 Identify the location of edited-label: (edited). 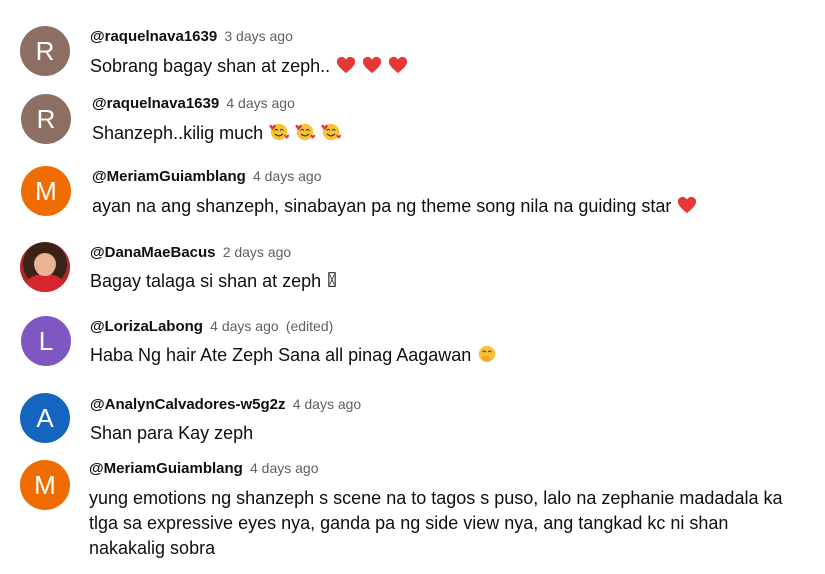
(309, 326).